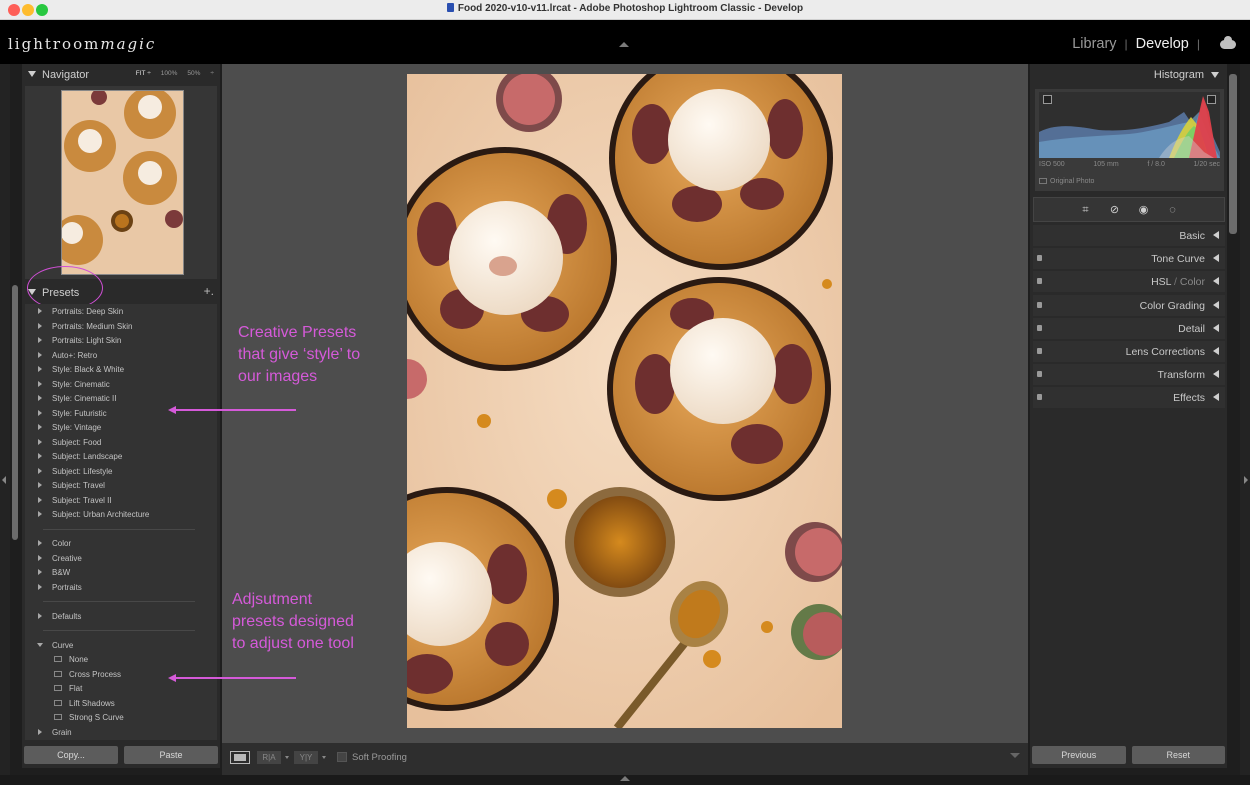 This screenshot has width=1250, height=785. I want to click on preset-group: Style: Black & White, so click(121, 369).